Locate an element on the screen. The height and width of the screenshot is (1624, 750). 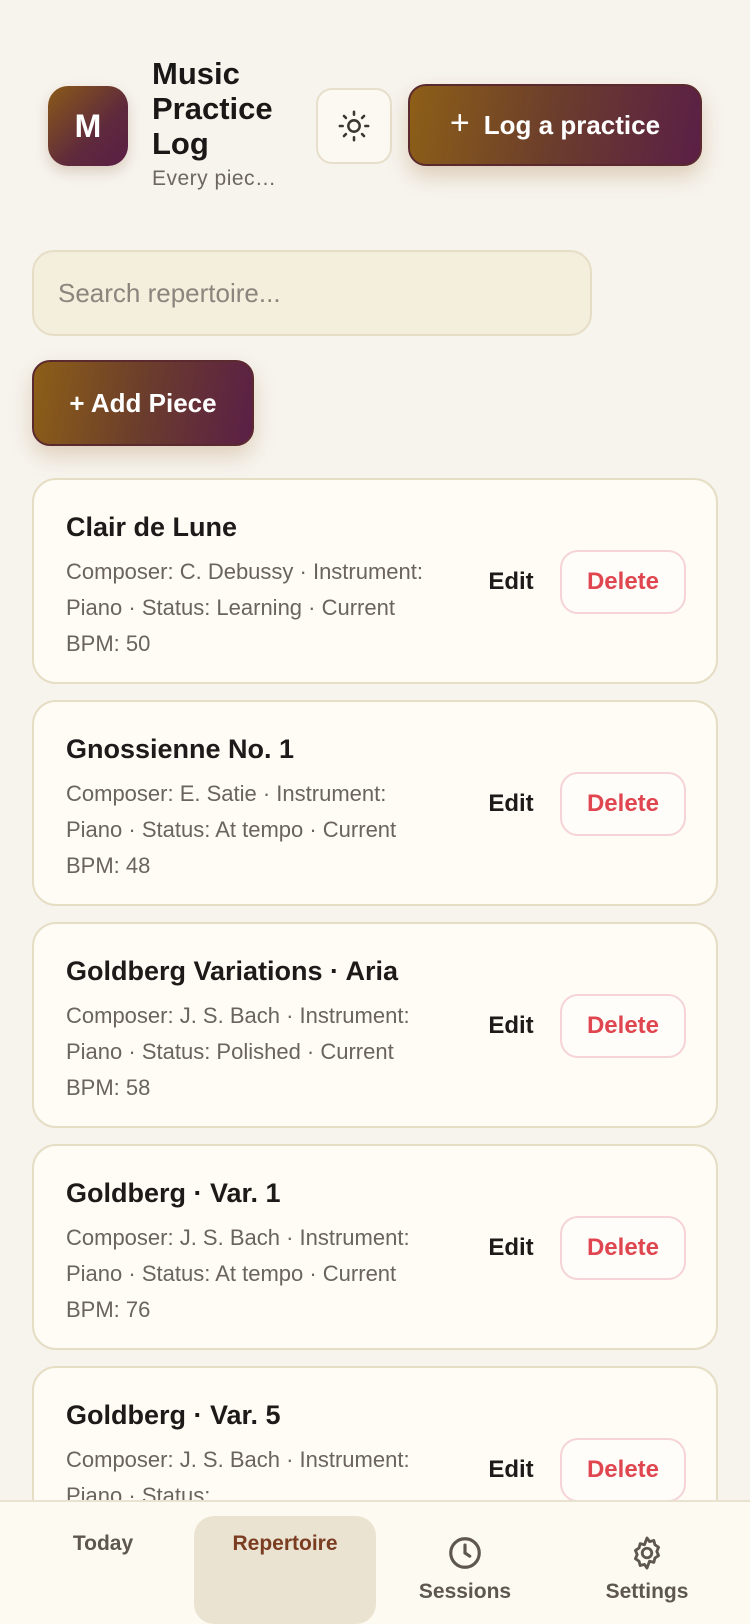
tab-today-label: Today is located at coordinates (103, 1543).